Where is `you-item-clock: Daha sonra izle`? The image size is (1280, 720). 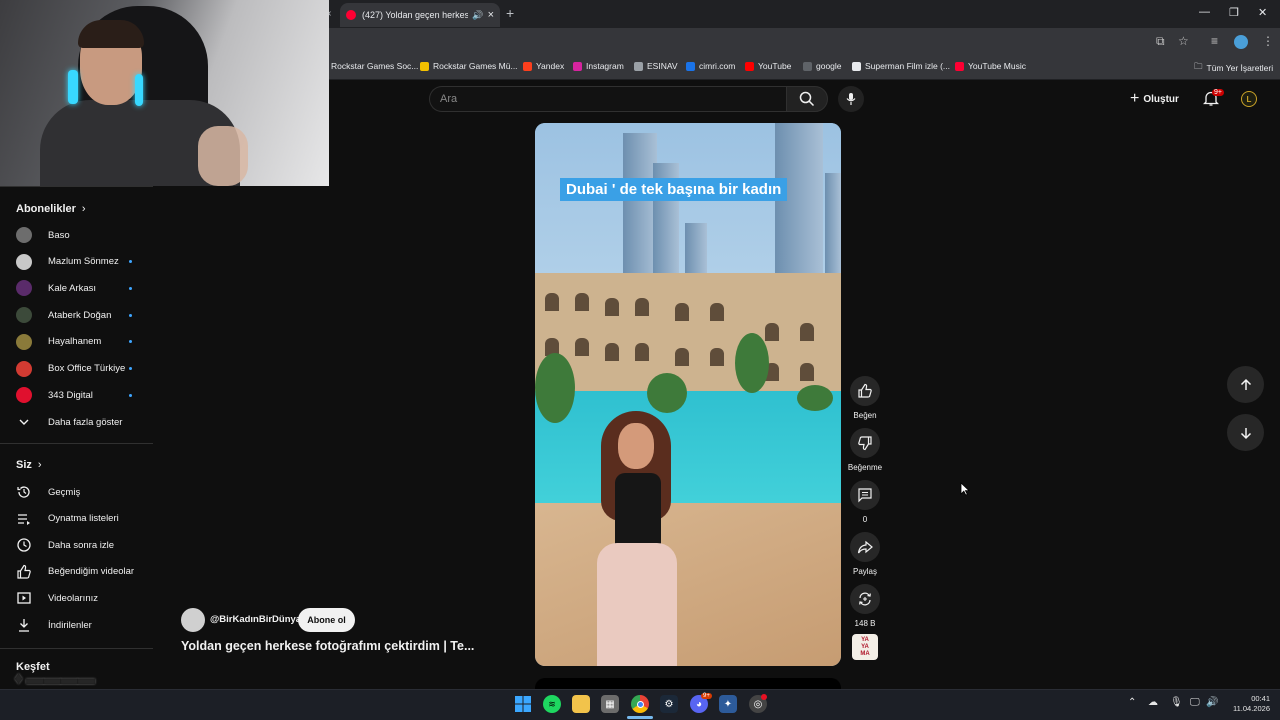 you-item-clock: Daha sonra izle is located at coordinates (76, 545).